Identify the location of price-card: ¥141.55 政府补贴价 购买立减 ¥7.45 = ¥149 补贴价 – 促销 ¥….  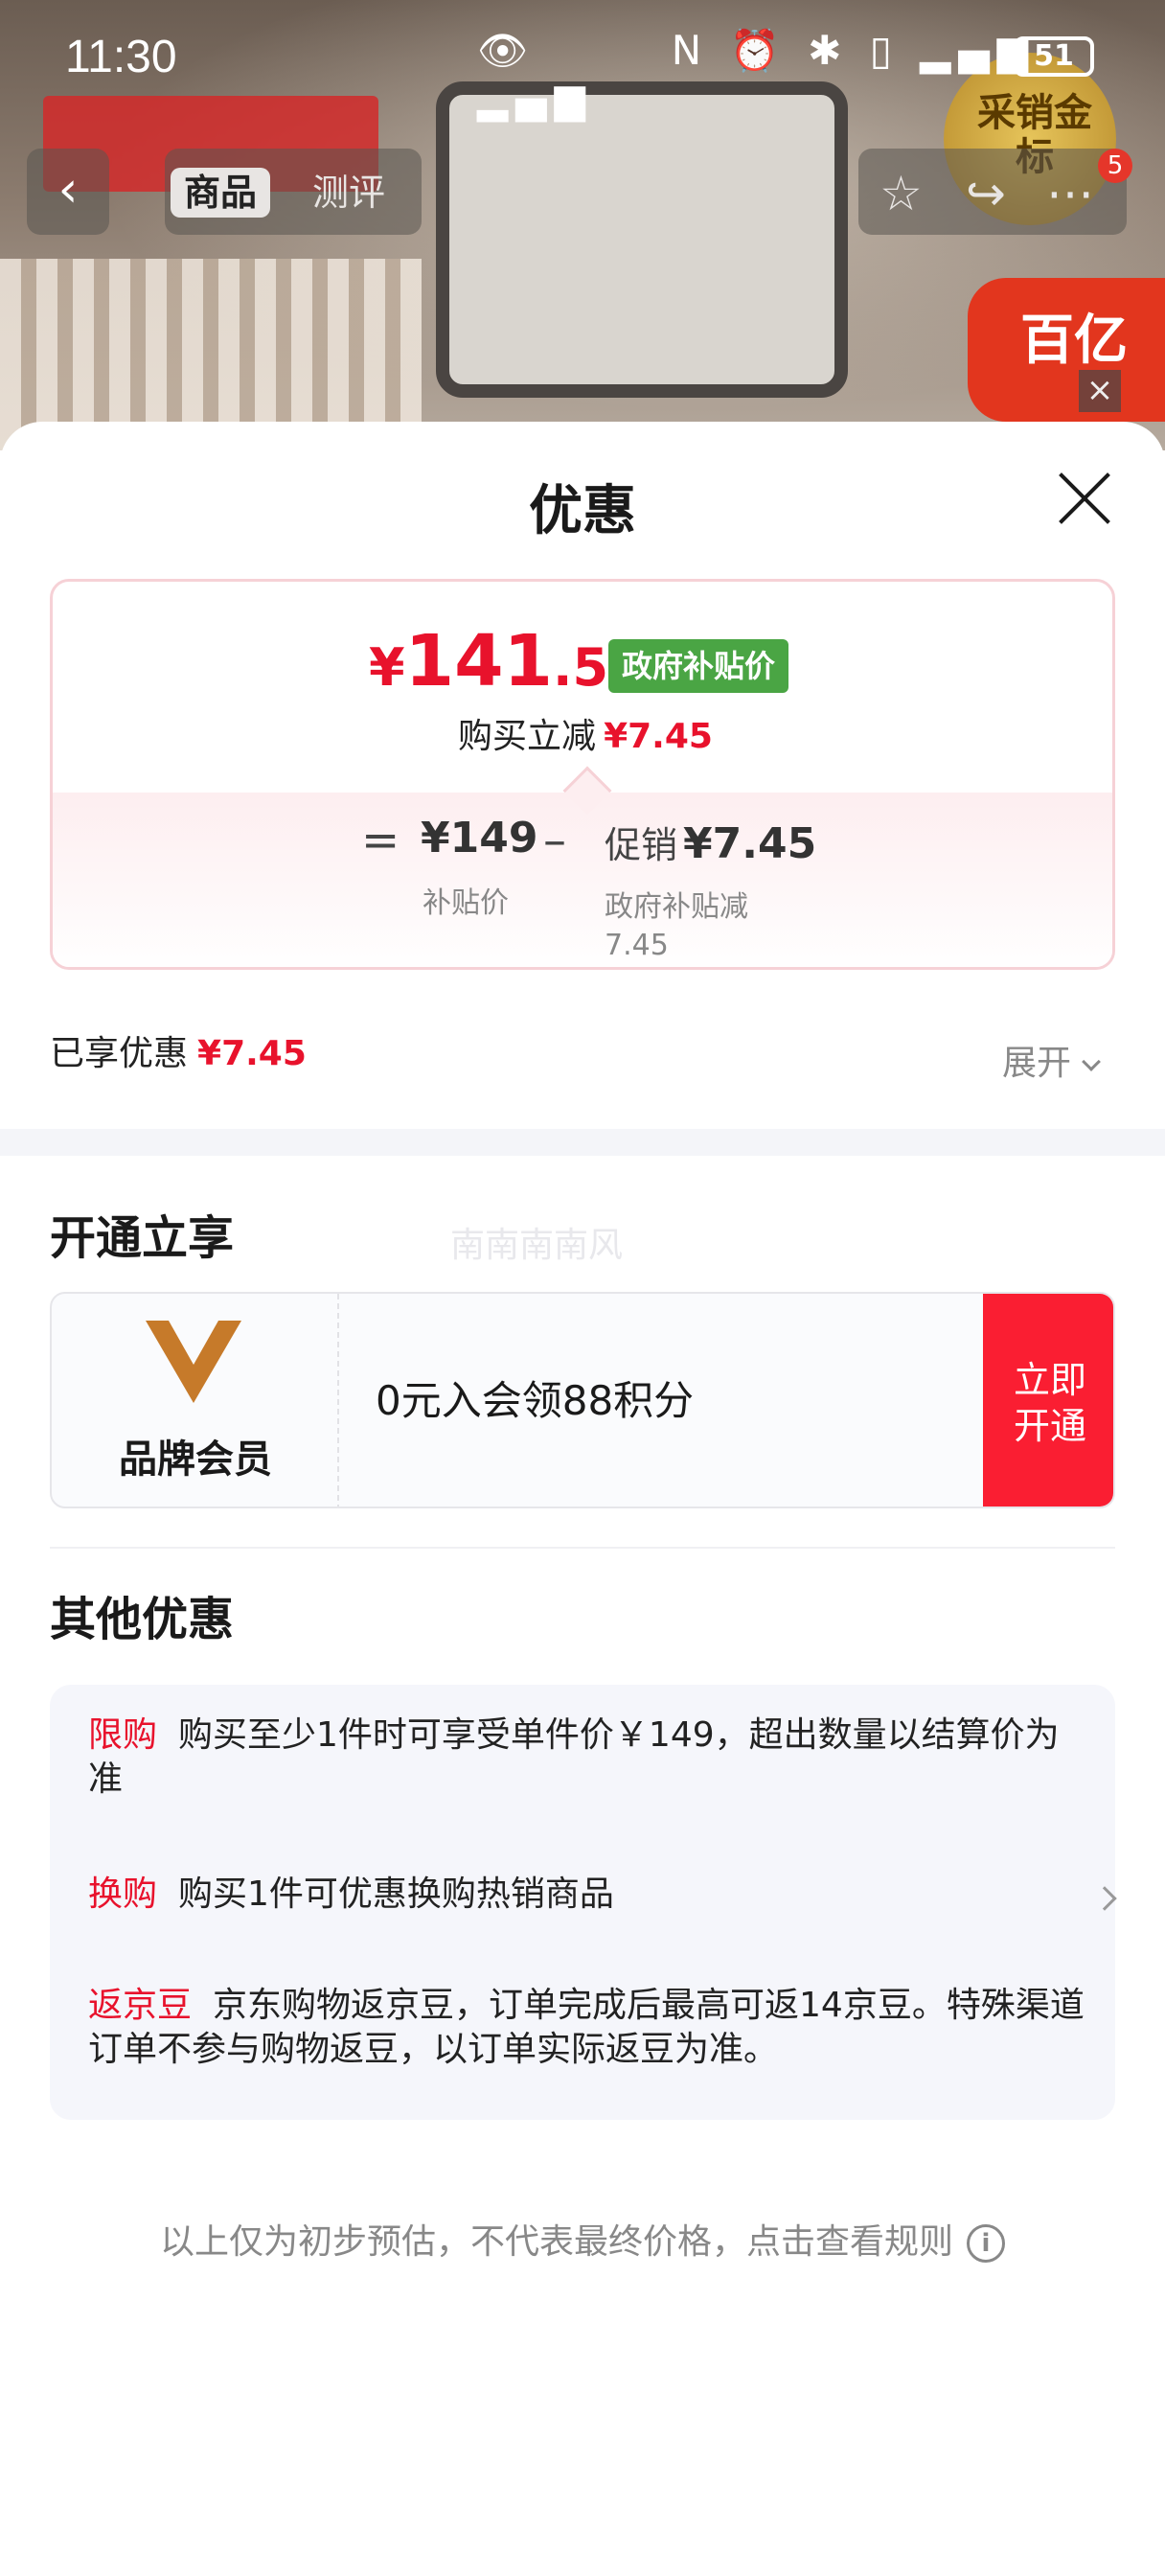
(582, 774).